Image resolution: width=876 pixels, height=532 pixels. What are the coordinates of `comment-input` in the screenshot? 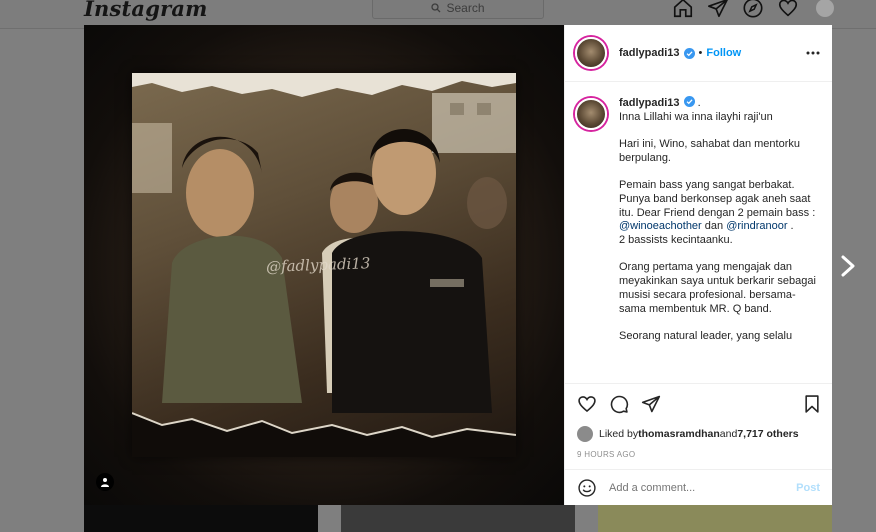 It's located at (703, 487).